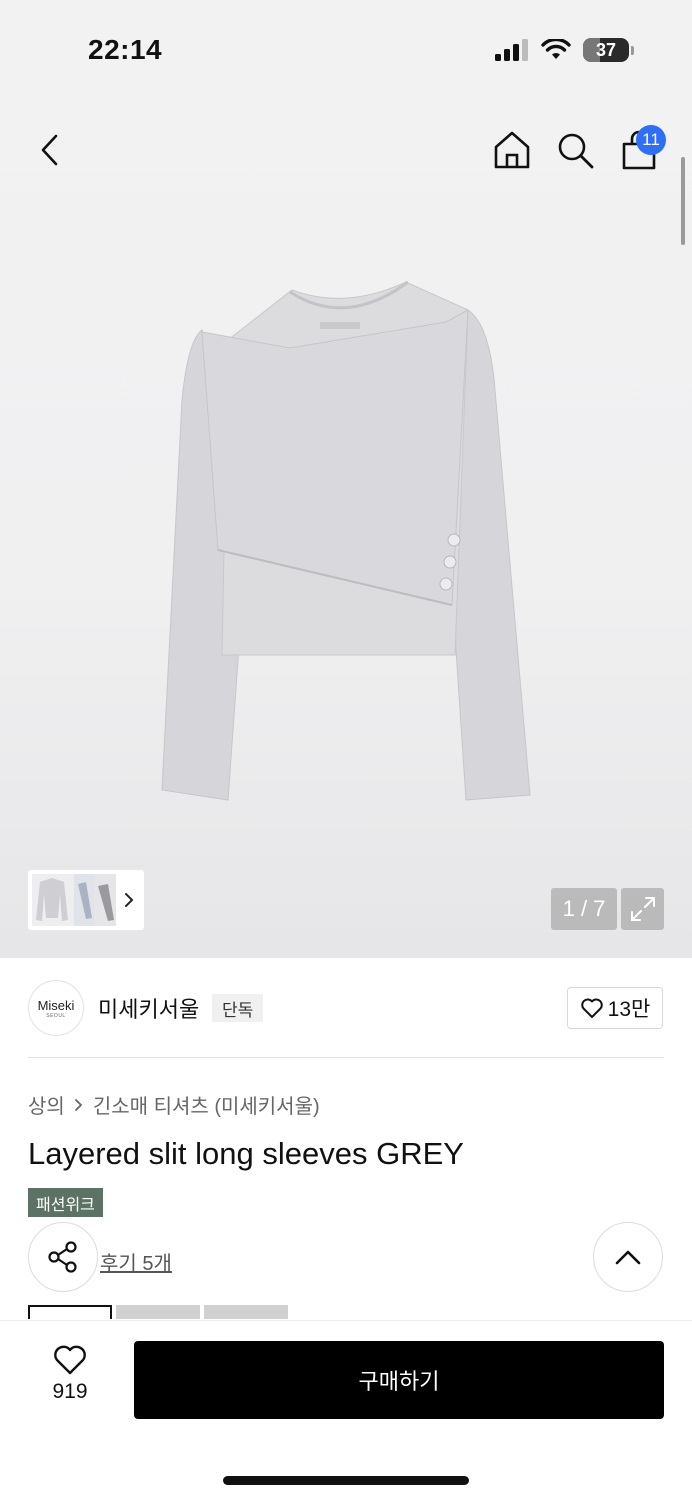 The width and height of the screenshot is (692, 1500). I want to click on buy-button: 구매하기, so click(399, 1380).